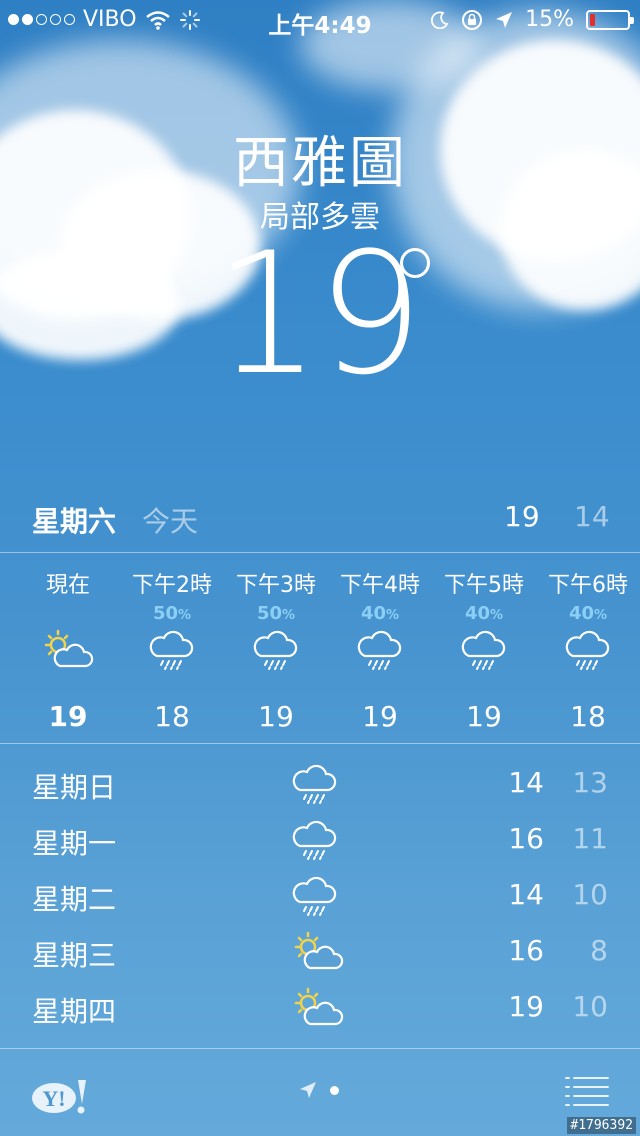 This screenshot has width=640, height=1136. Describe the element at coordinates (380, 585) in the screenshot. I see `hourly-time: 下午4時` at that location.